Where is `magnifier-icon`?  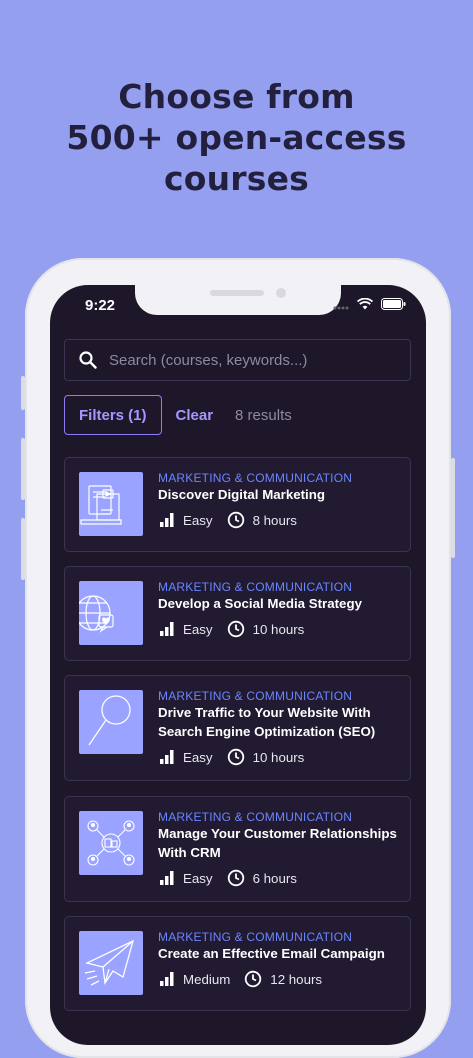 magnifier-icon is located at coordinates (111, 722).